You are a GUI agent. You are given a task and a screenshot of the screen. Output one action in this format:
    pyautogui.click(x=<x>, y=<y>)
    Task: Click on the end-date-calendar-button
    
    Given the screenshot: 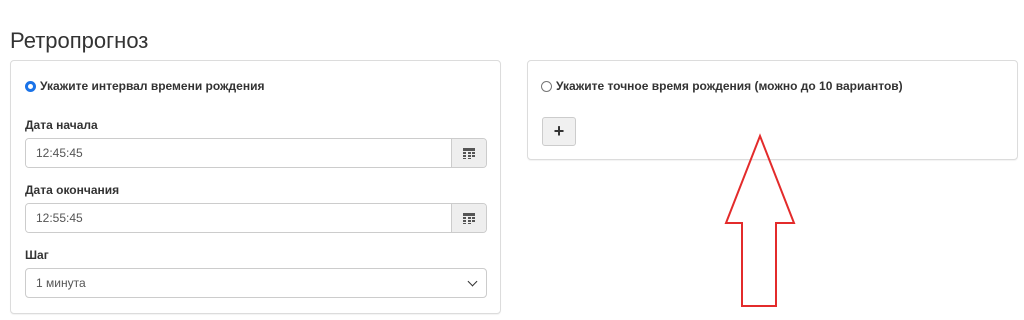 What is the action you would take?
    pyautogui.click(x=468, y=218)
    